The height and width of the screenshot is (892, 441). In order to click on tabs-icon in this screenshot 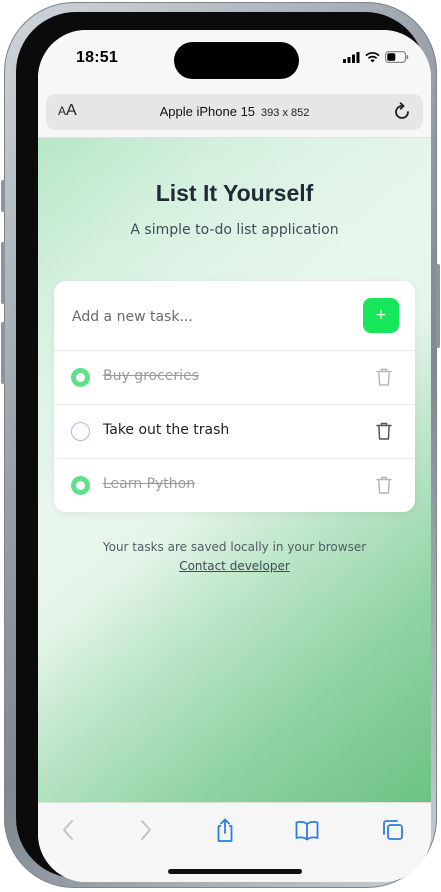, I will do `click(393, 830)`.